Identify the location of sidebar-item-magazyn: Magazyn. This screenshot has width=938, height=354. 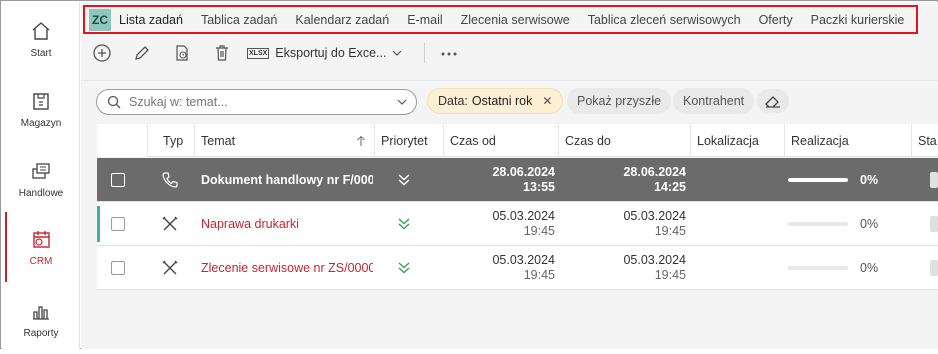
(41, 109).